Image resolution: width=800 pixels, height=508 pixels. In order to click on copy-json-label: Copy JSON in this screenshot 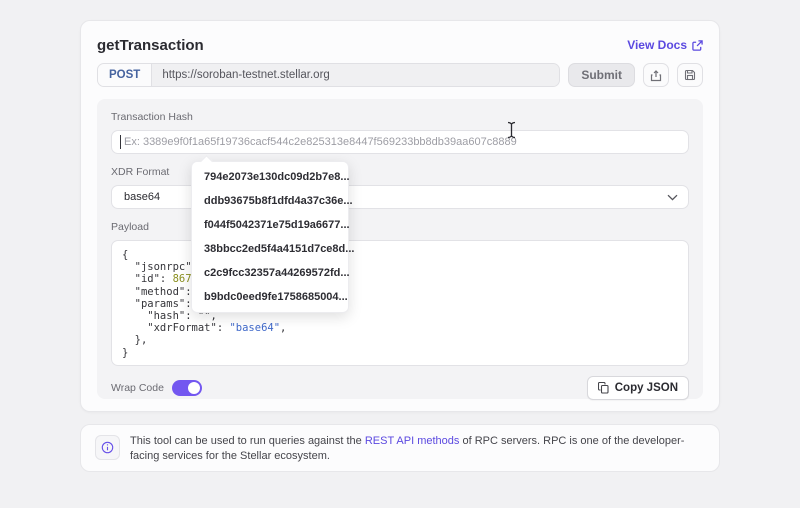, I will do `click(646, 388)`.